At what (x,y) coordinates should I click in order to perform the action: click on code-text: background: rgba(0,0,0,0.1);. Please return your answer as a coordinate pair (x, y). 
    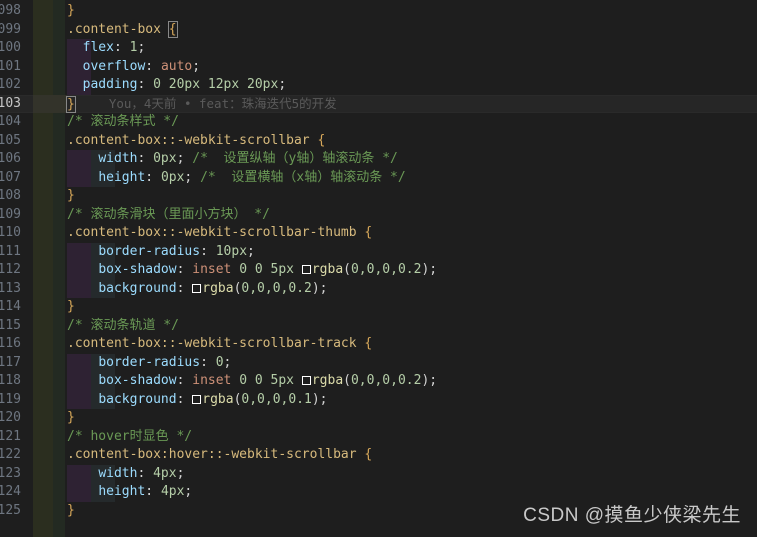
    Looking at the image, I should click on (197, 400).